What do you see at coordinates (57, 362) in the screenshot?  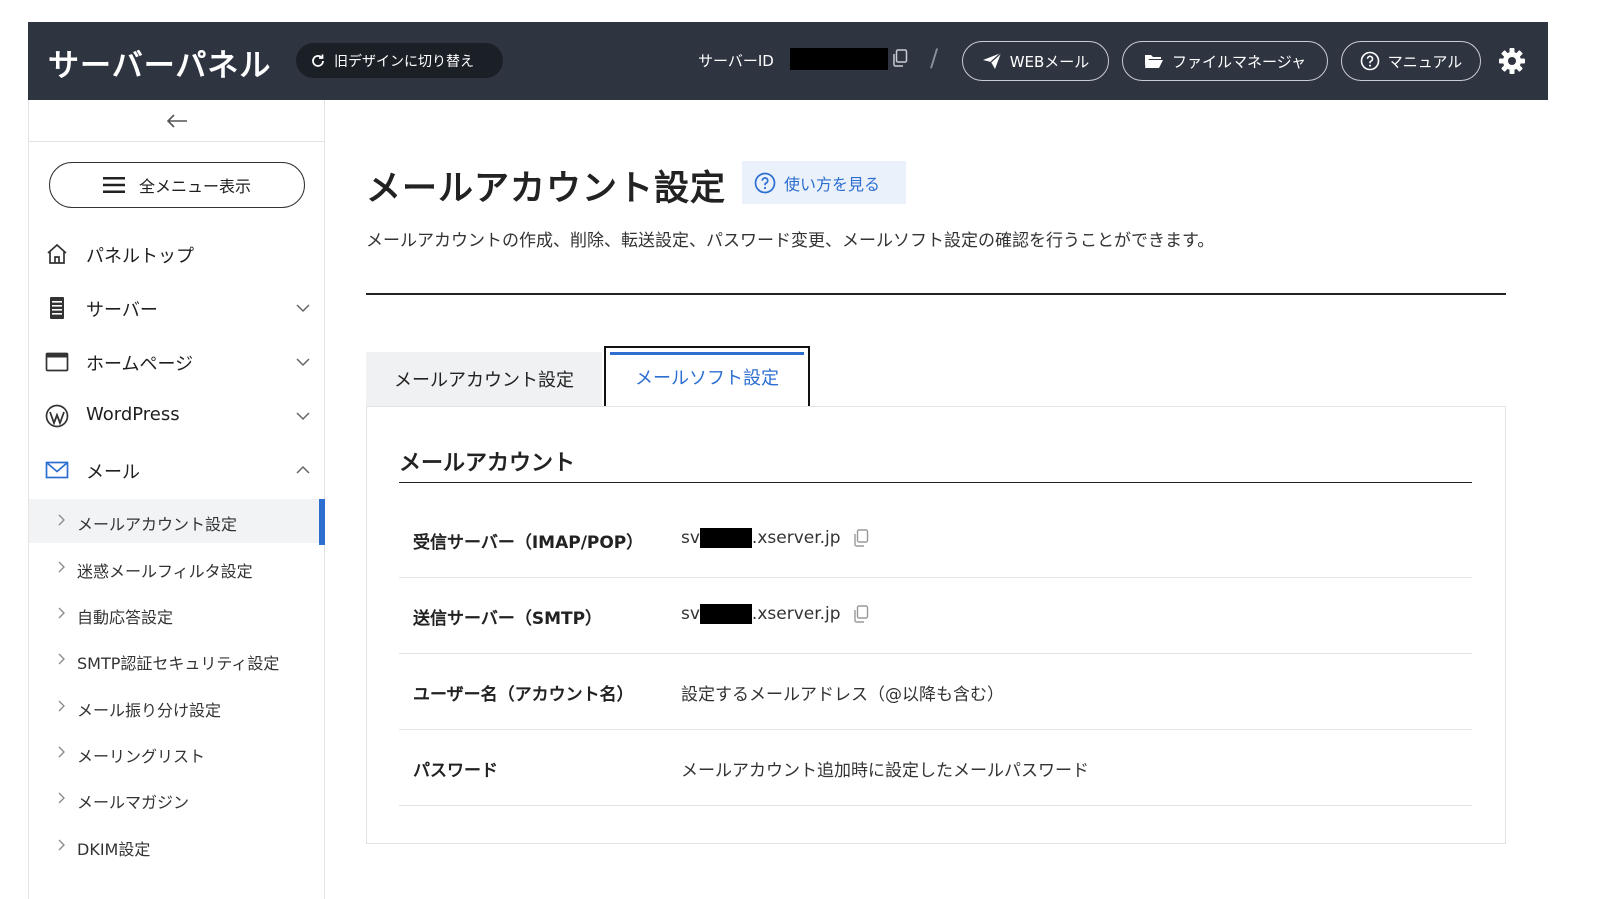 I see `browser-window-icon` at bounding box center [57, 362].